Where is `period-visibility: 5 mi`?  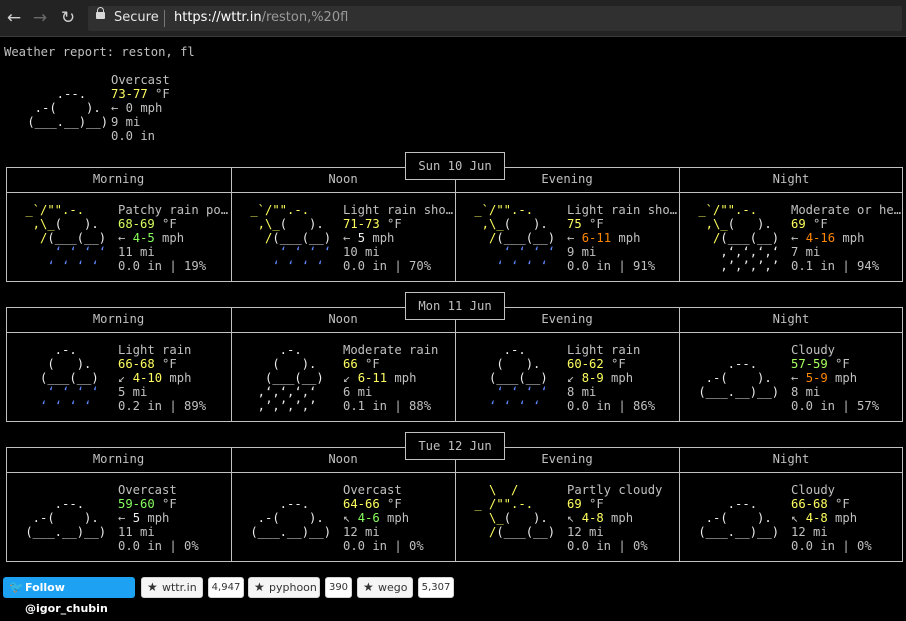
period-visibility: 5 mi is located at coordinates (133, 392).